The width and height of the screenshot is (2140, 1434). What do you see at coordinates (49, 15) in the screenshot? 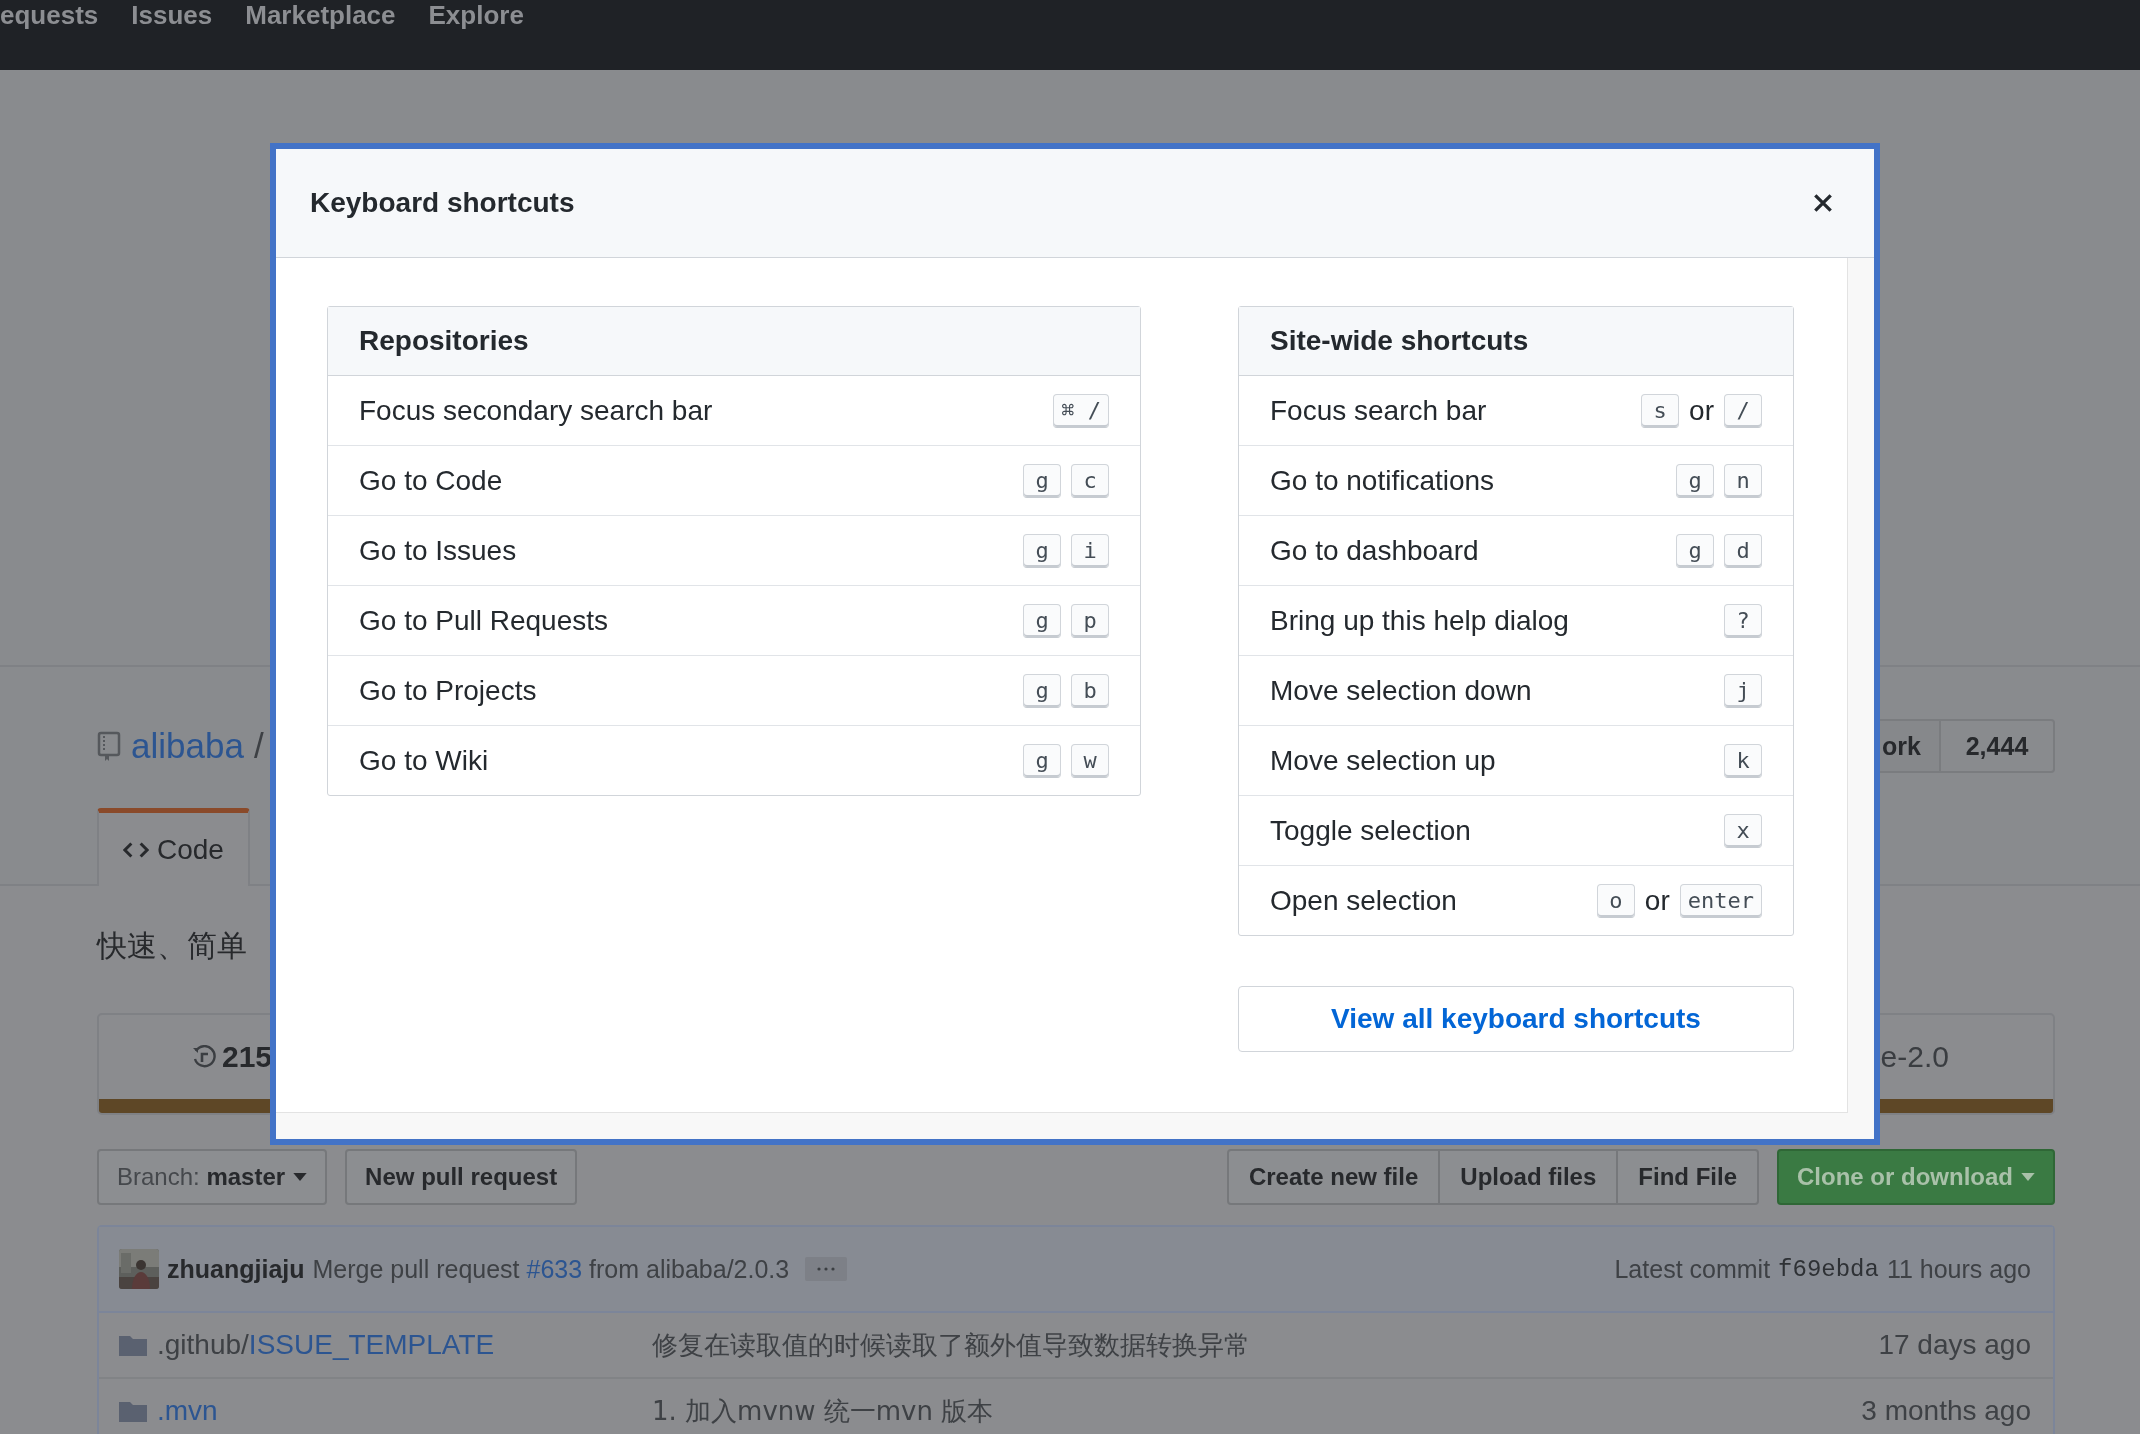
I see `nav-link: equests` at bounding box center [49, 15].